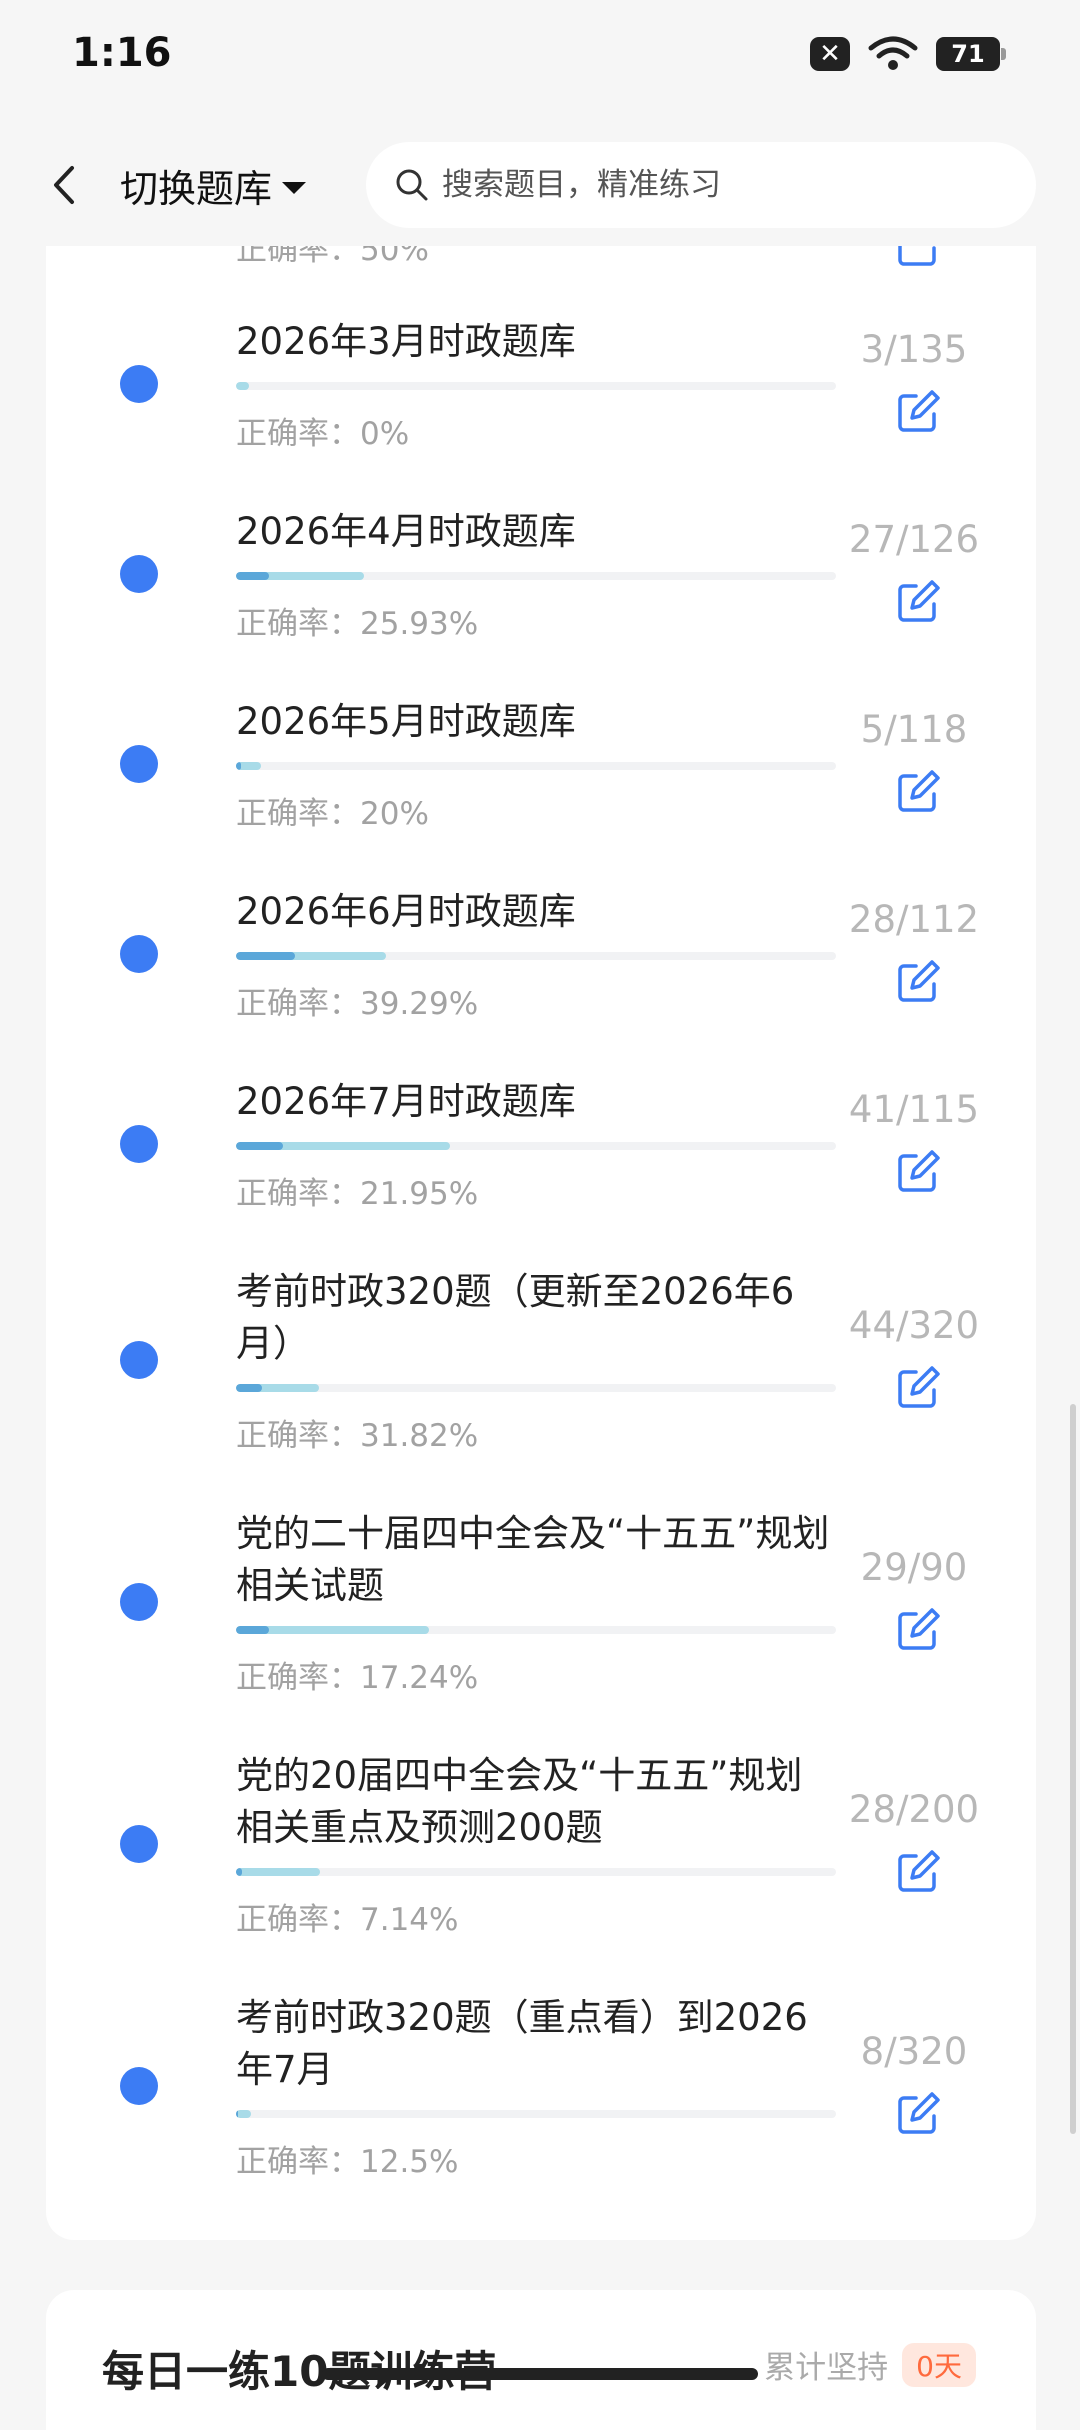  What do you see at coordinates (971, 54) in the screenshot?
I see `battery-icon: 71` at bounding box center [971, 54].